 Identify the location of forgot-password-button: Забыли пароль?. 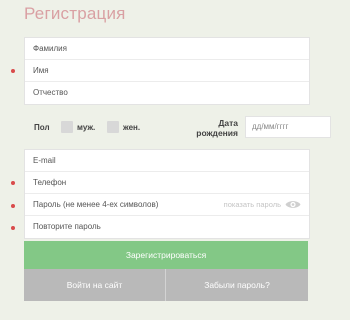
(236, 285).